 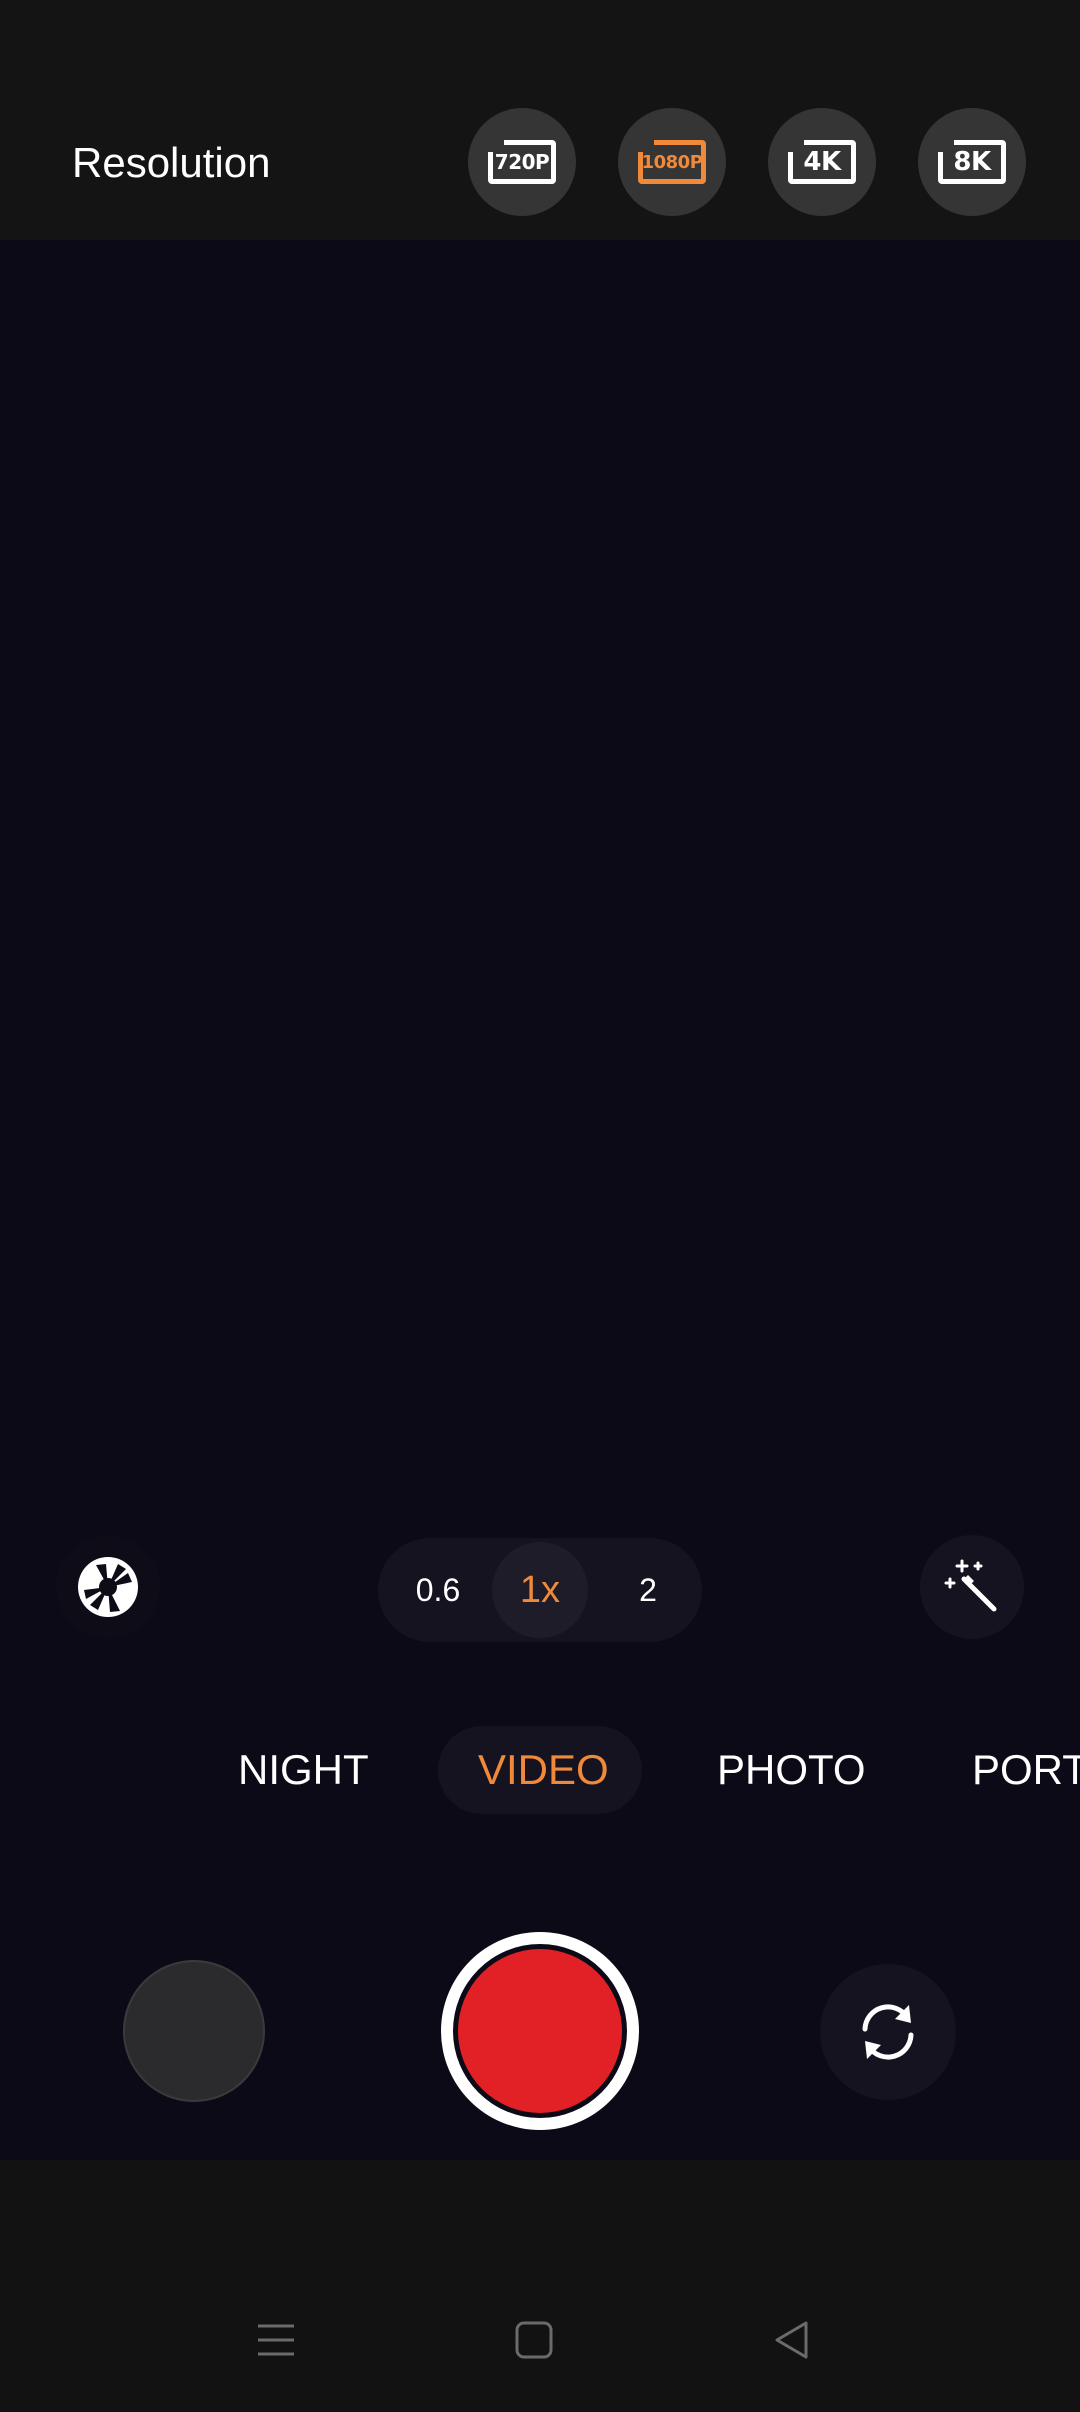 I want to click on resolution-4k-button: 4K, so click(x=822, y=162).